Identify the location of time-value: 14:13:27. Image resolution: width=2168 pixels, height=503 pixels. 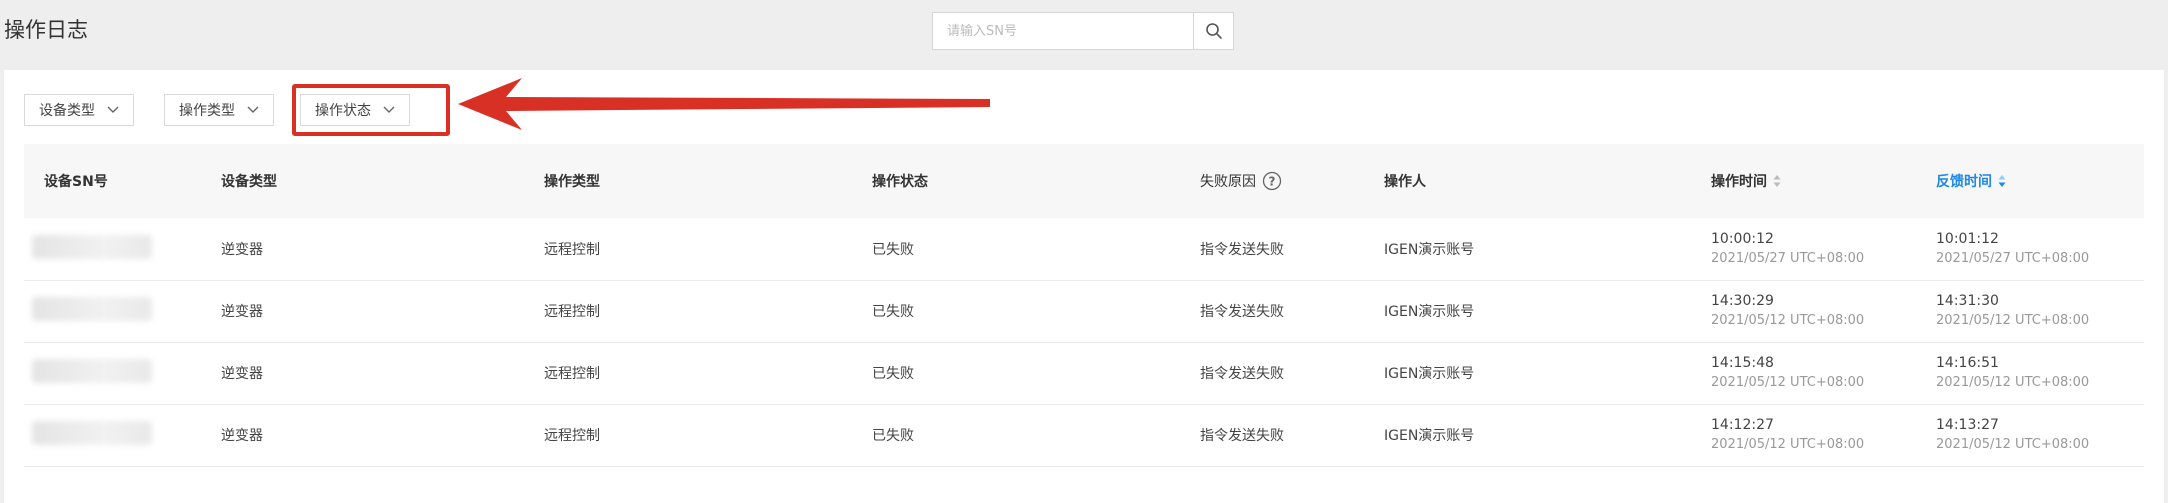
(1967, 425).